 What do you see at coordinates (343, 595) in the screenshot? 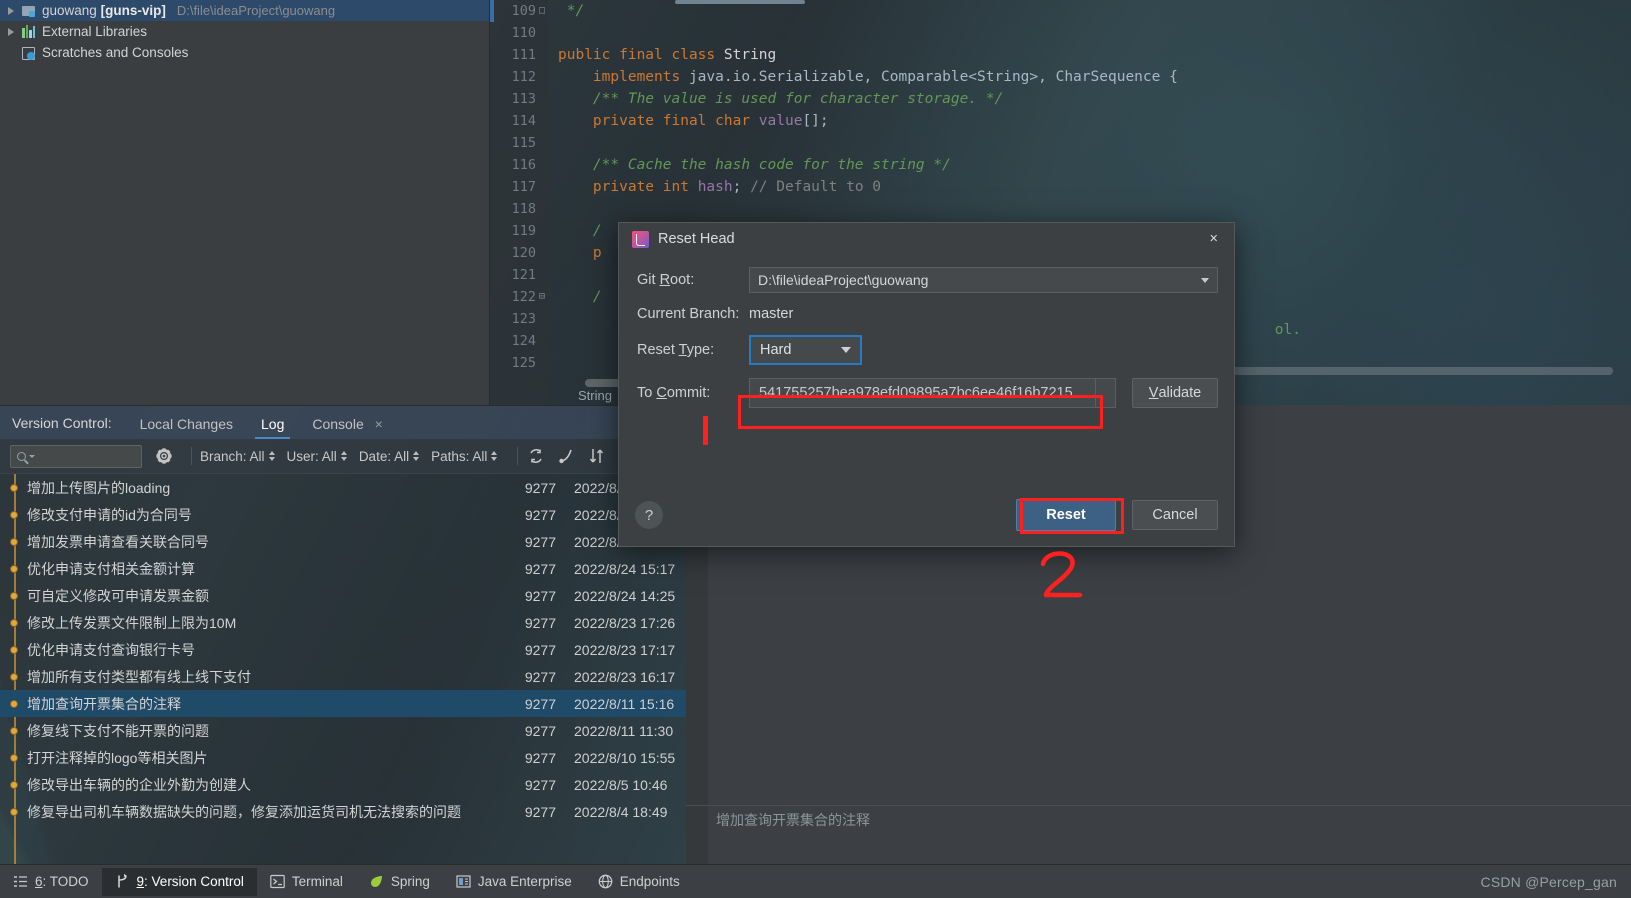
I see `commit-row: 可自定义修改可申请发票金额 9277 2022/8/24 14:25` at bounding box center [343, 595].